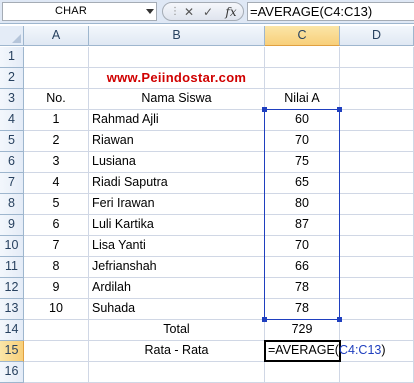 The height and width of the screenshot is (383, 414). What do you see at coordinates (177, 183) in the screenshot?
I see `student-name: Riadi Saputra` at bounding box center [177, 183].